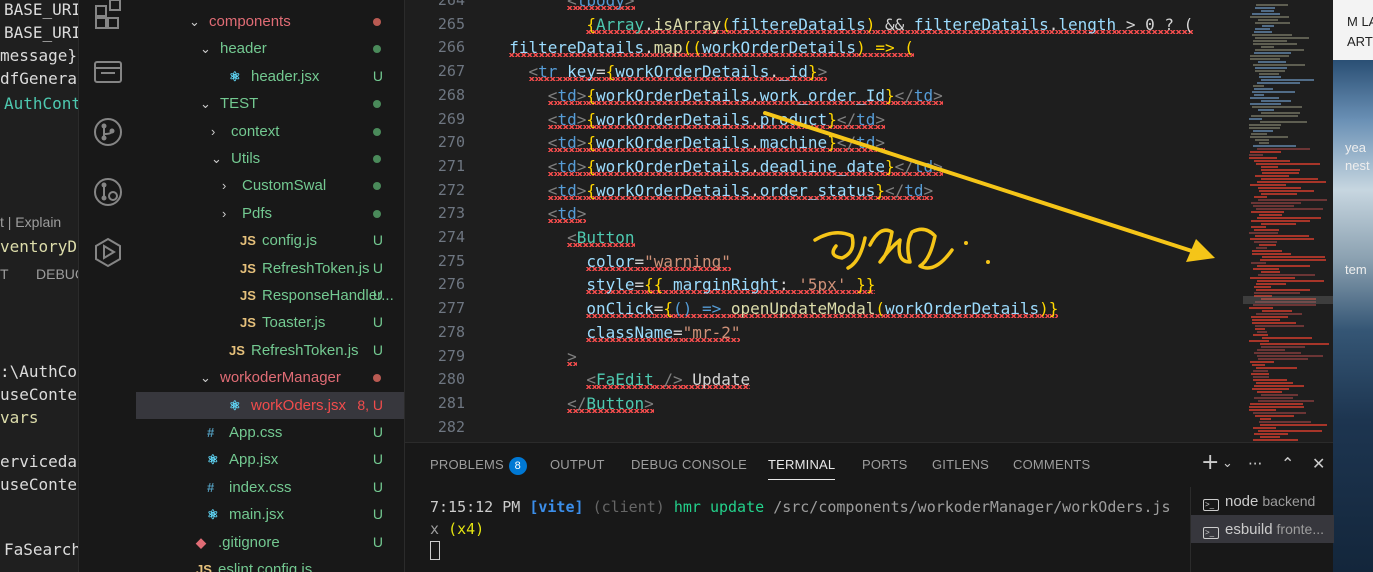  Describe the element at coordinates (885, 464) in the screenshot. I see `tab-ports: PORTS` at that location.